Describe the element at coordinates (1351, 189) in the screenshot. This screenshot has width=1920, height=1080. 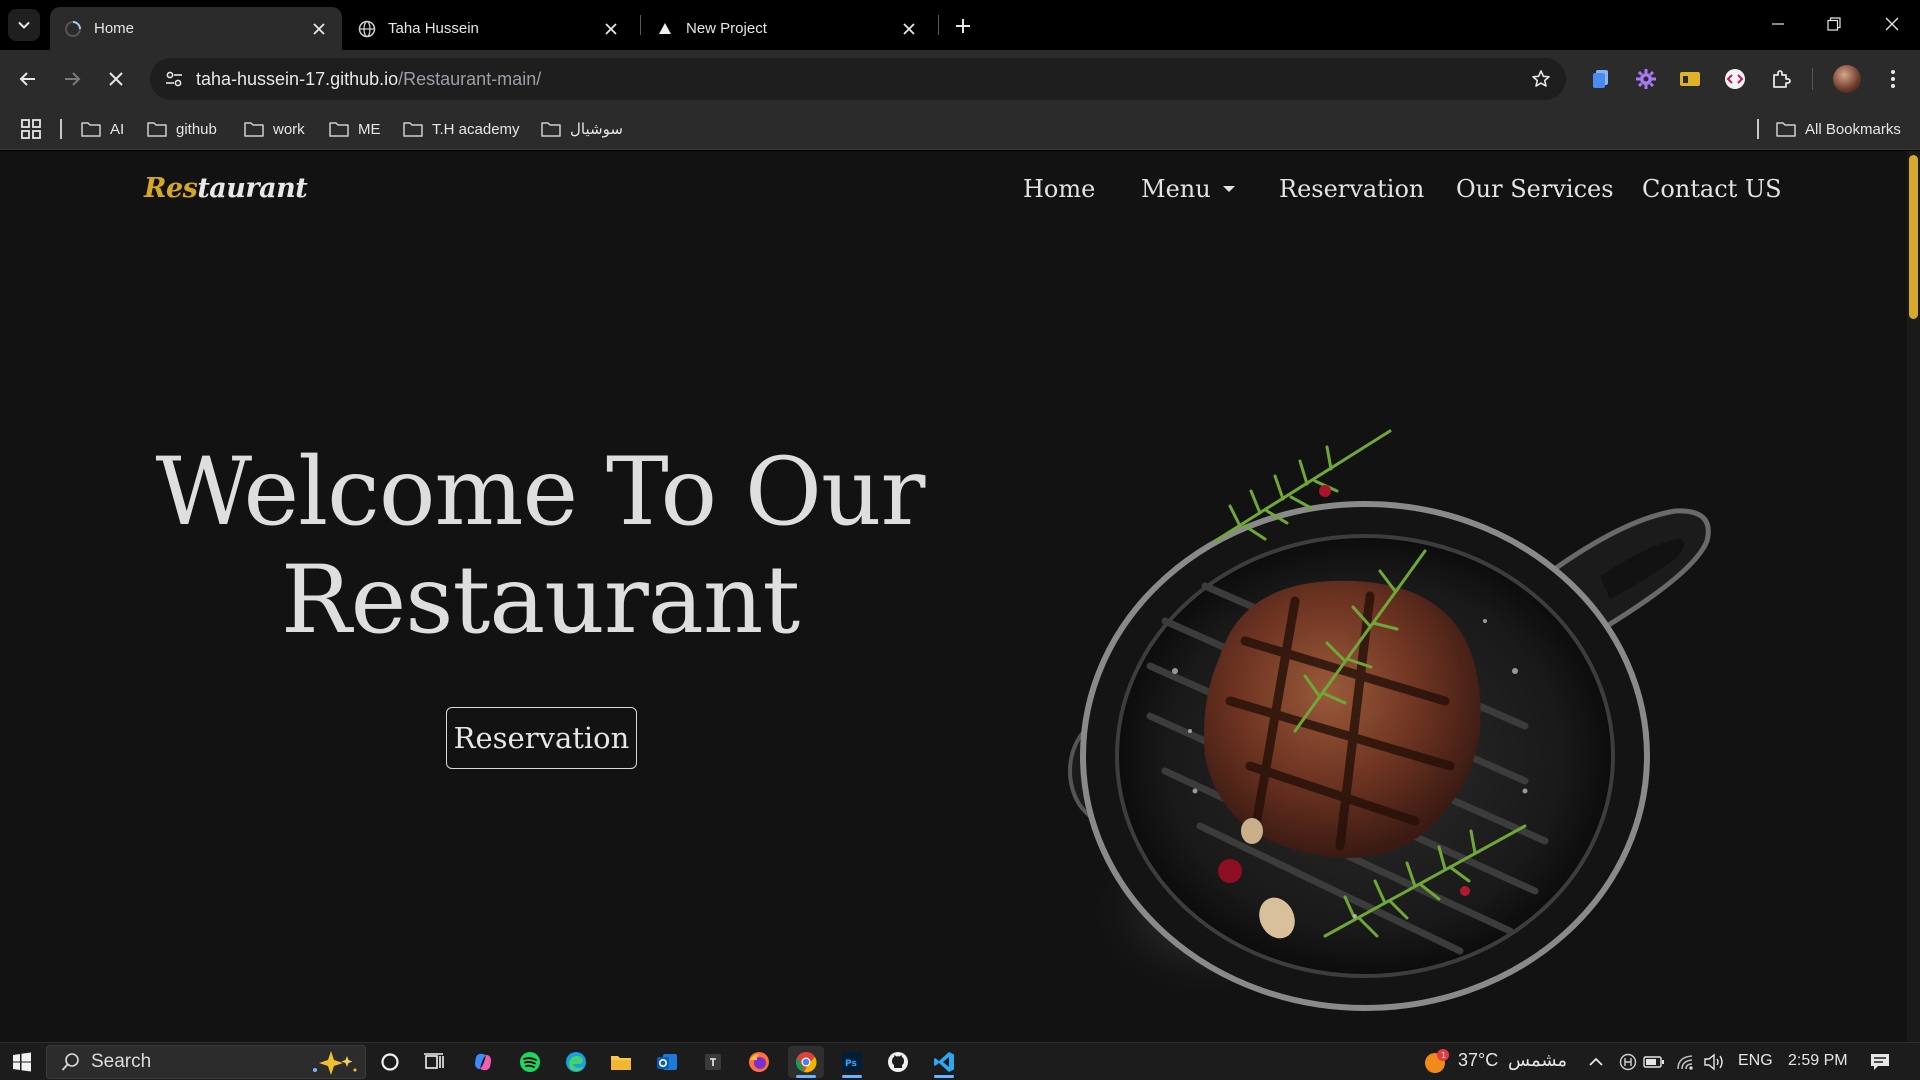
I see `nav-reservation: Reservation` at that location.